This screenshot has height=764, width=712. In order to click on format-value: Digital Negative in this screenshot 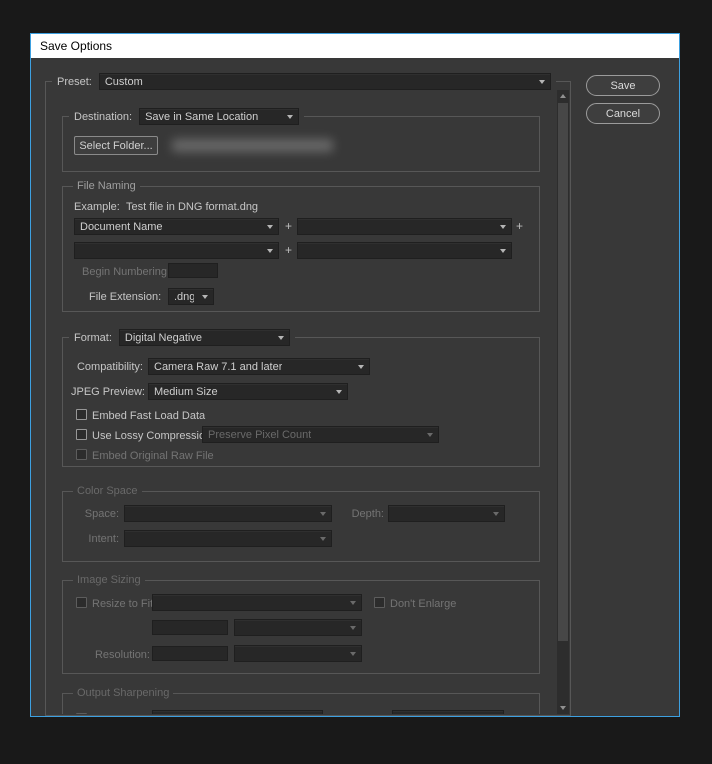, I will do `click(163, 337)`.